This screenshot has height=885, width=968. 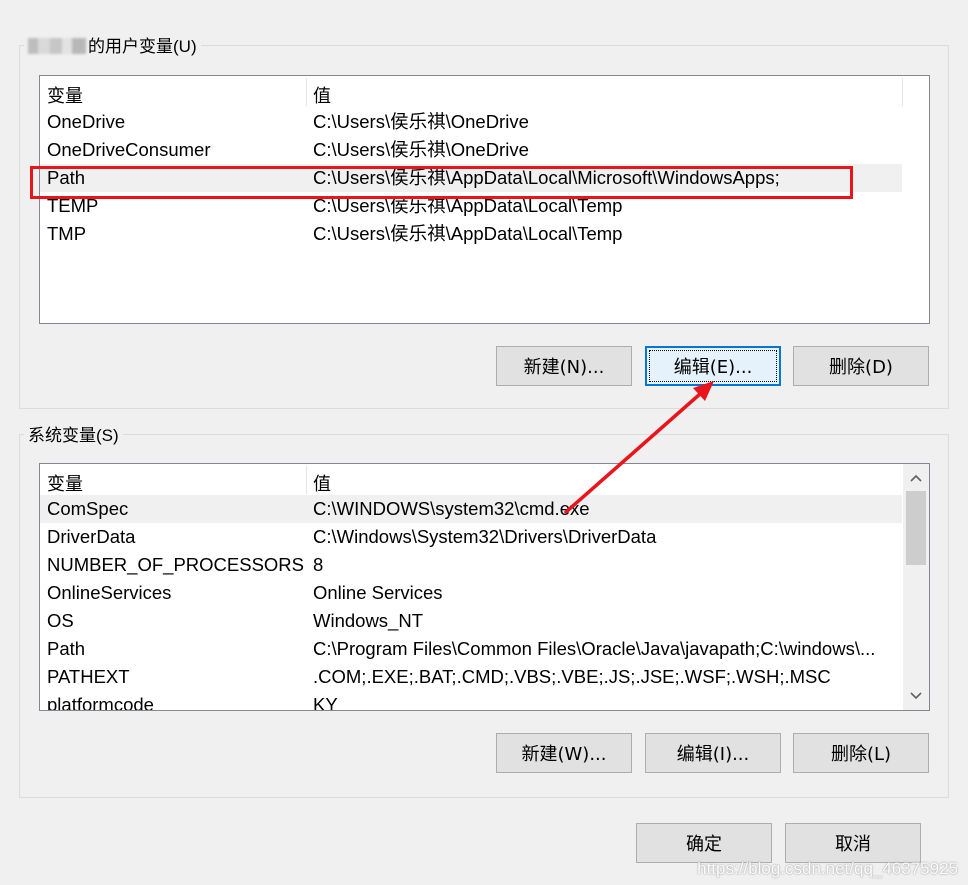 I want to click on list-item: TEMP C:\Users\侯乐祺\AppData\Local\Temp, so click(x=471, y=206).